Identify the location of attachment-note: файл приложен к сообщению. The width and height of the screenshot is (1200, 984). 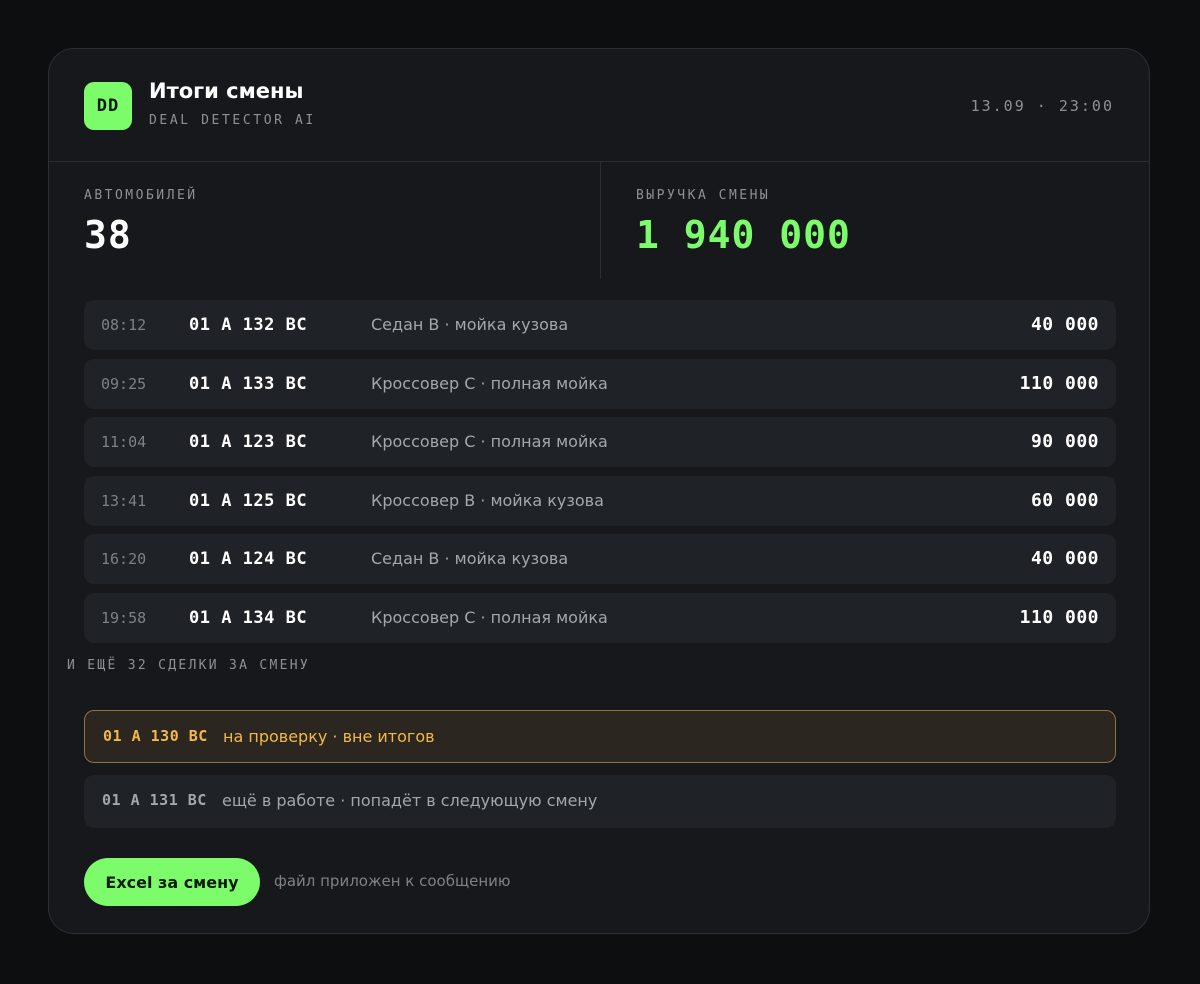
(392, 881).